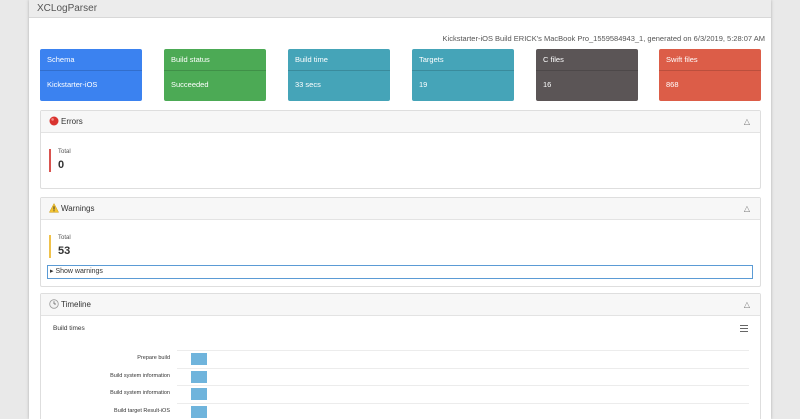 The height and width of the screenshot is (419, 800). What do you see at coordinates (190, 84) in the screenshot?
I see `card-value: Succeeded` at bounding box center [190, 84].